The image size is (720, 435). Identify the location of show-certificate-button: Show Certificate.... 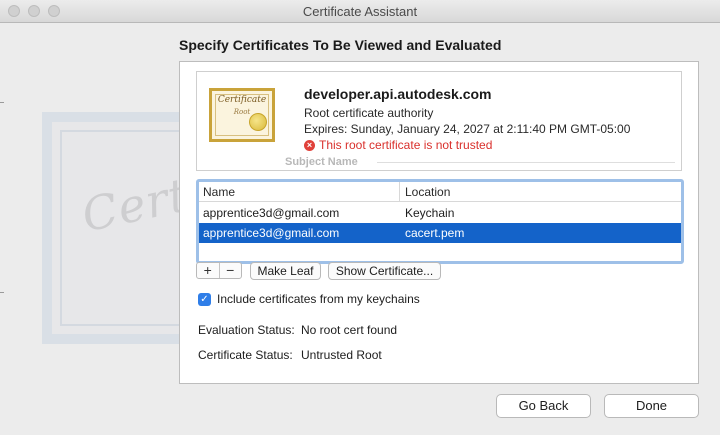
(384, 271).